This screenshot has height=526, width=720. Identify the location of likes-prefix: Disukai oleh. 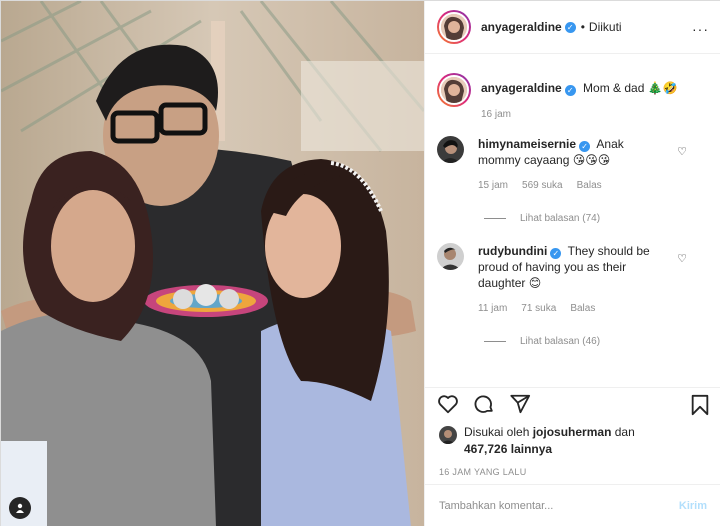
(497, 432).